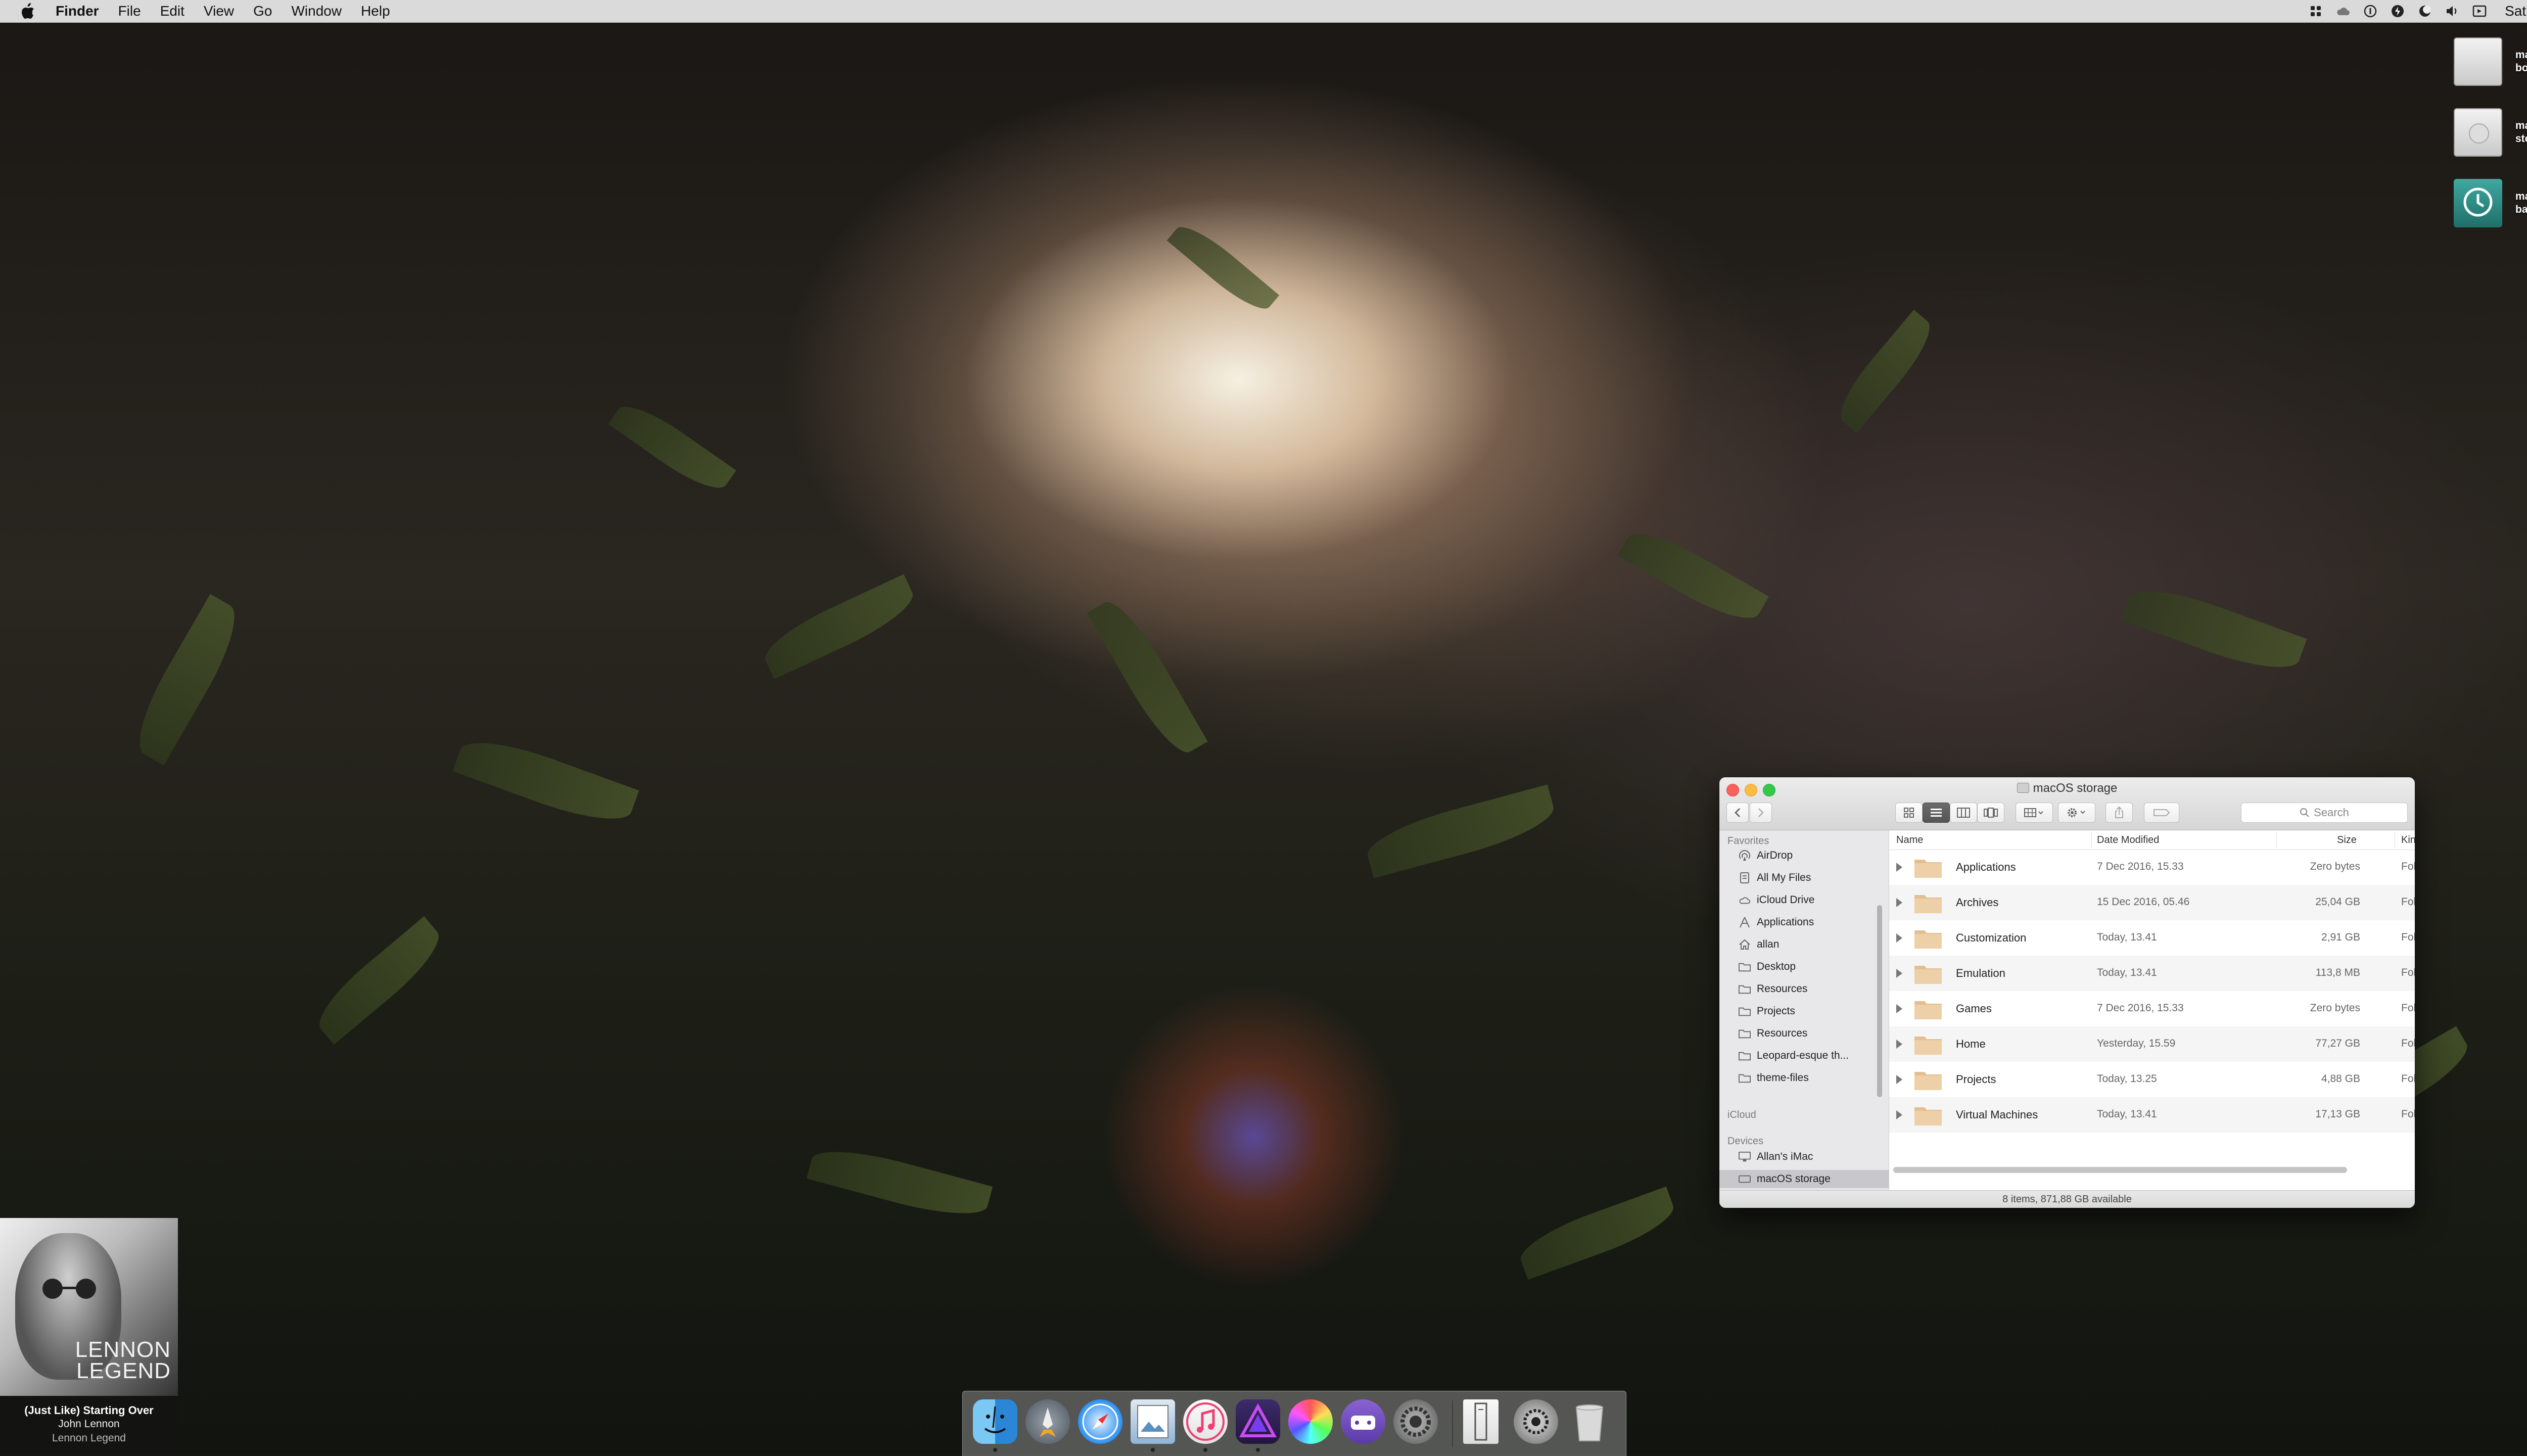 The height and width of the screenshot is (1456, 2527). I want to click on game-icon, so click(1363, 1421).